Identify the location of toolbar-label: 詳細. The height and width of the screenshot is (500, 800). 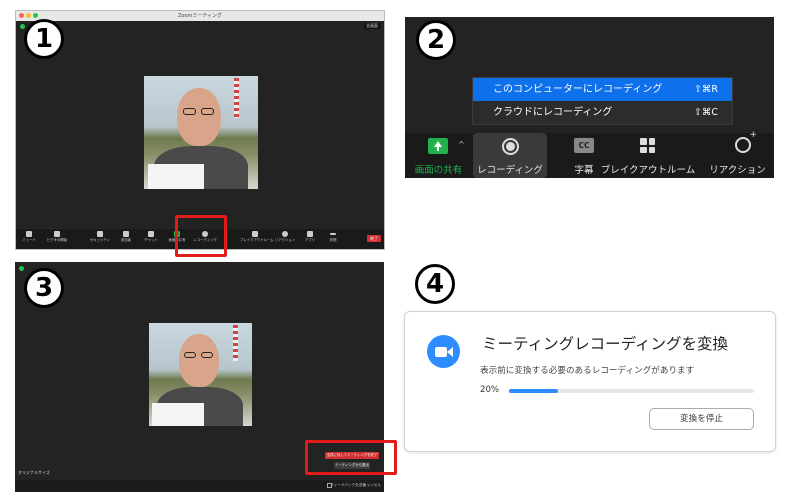
(333, 240).